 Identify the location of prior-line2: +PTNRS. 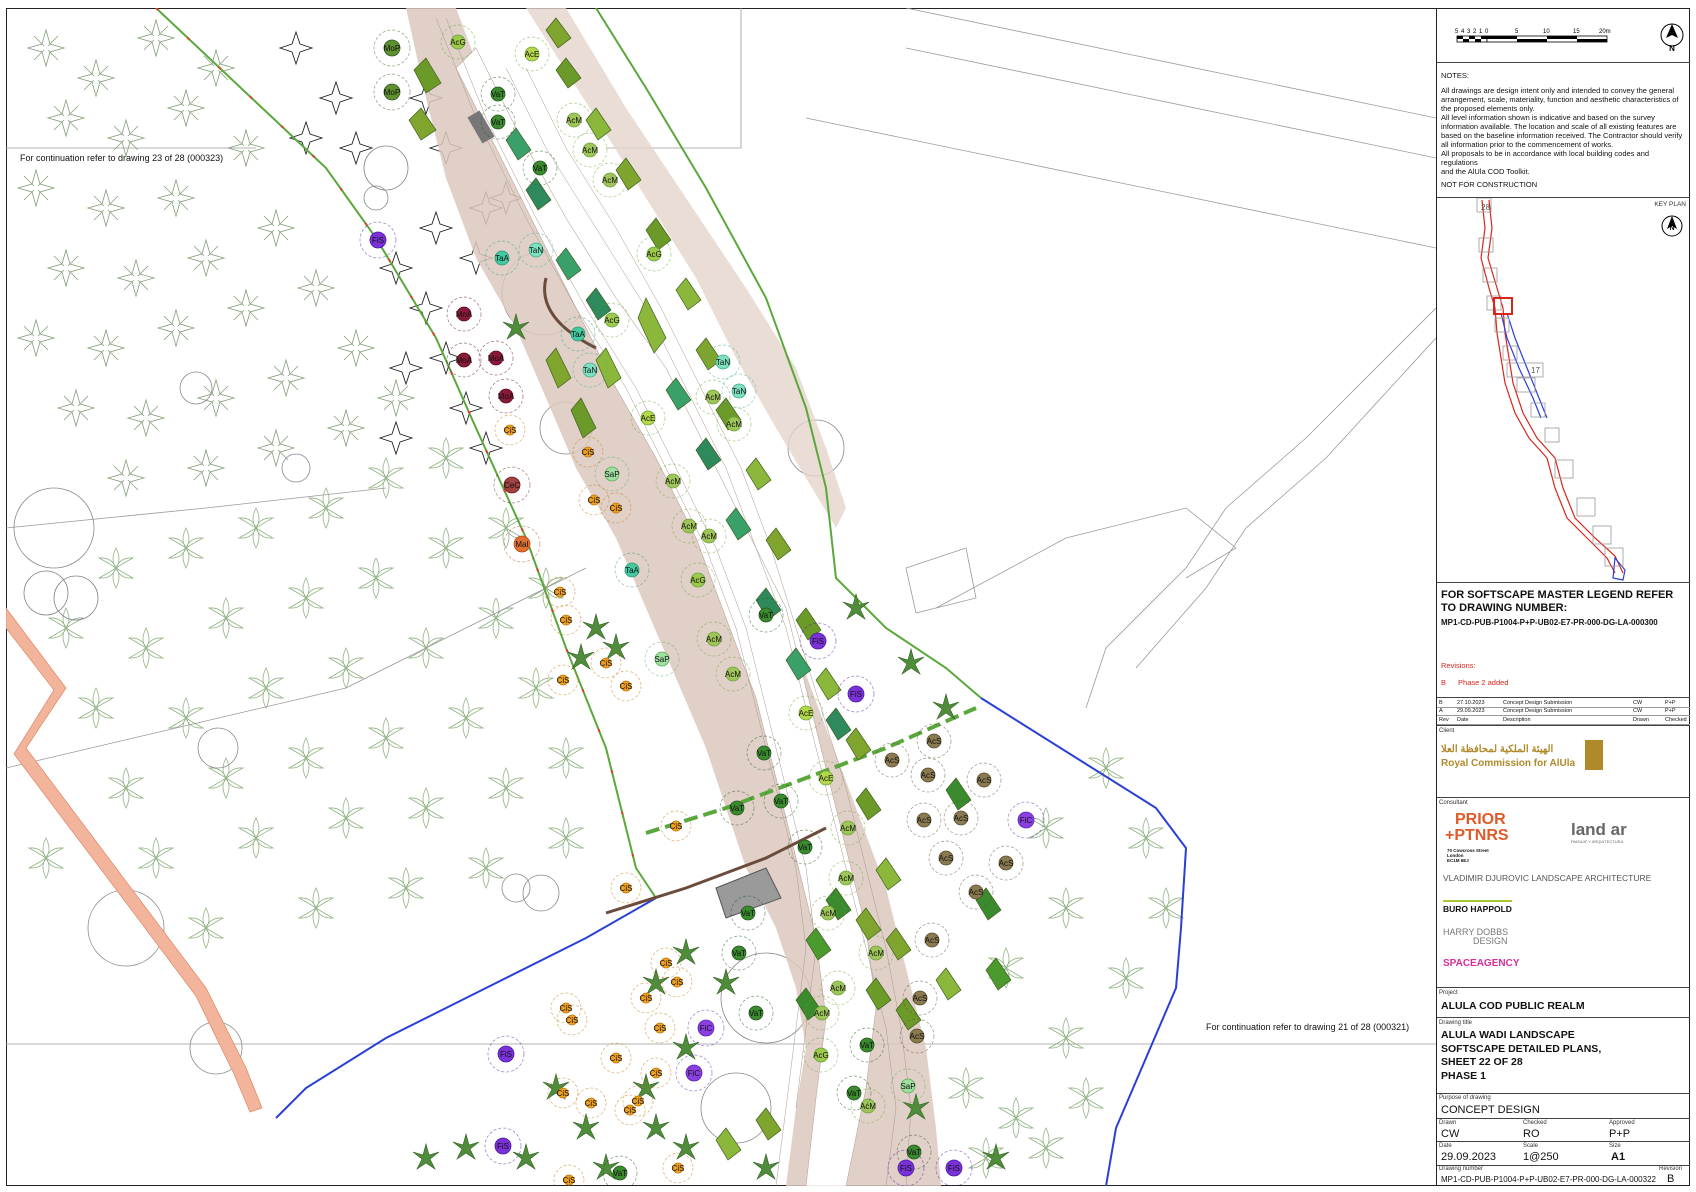
(1477, 835).